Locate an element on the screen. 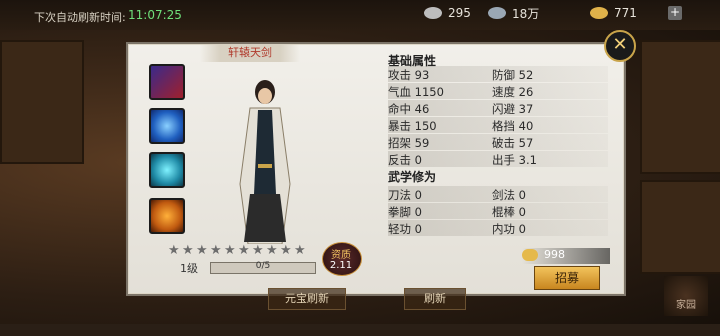  hero-portrait is located at coordinates (265, 162).